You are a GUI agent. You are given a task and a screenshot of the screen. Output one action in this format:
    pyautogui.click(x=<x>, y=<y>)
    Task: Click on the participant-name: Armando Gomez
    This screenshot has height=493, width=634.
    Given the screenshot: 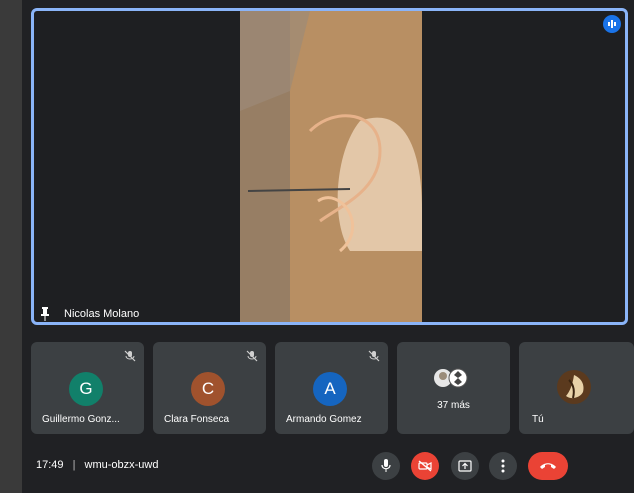 What is the action you would take?
    pyautogui.click(x=324, y=419)
    